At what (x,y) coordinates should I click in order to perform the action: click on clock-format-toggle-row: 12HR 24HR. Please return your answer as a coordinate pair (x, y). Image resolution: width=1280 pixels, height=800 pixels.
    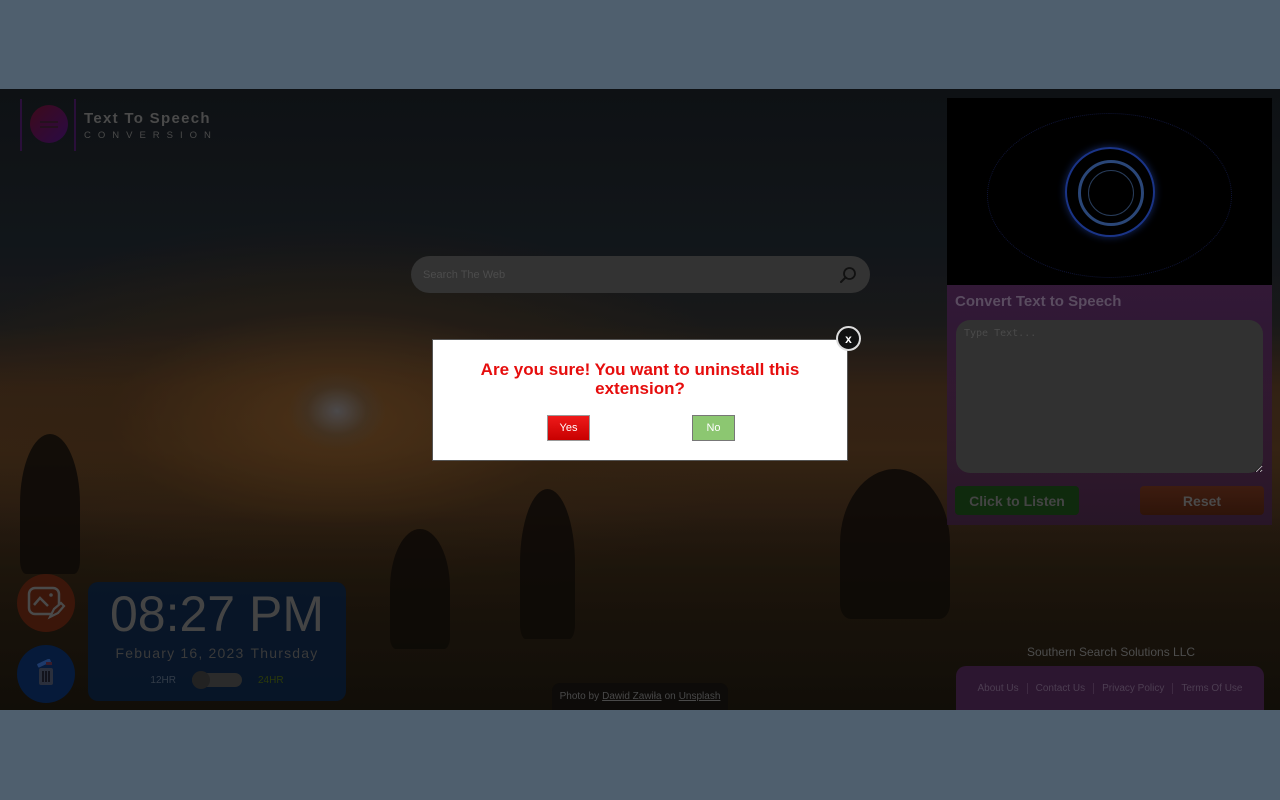
    Looking at the image, I should click on (217, 680).